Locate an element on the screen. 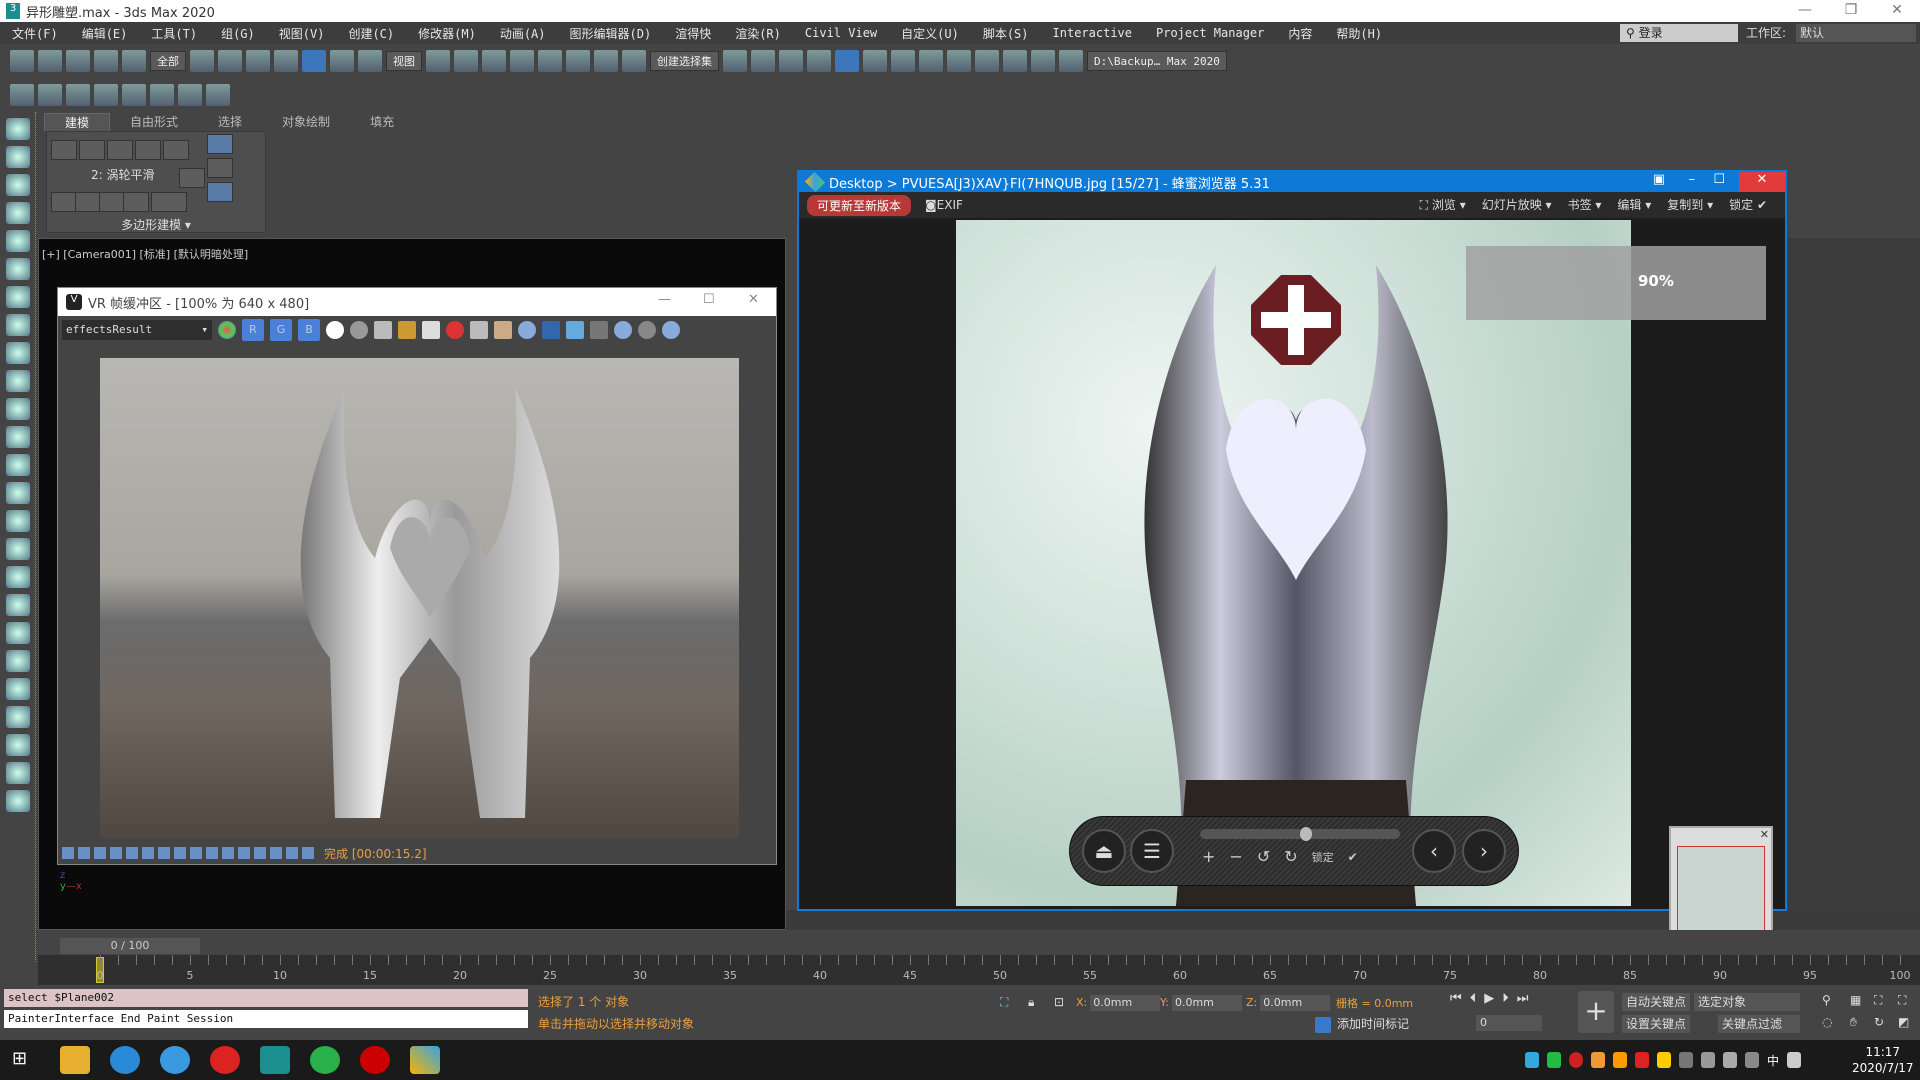  element-mode-icon is located at coordinates (176, 150).